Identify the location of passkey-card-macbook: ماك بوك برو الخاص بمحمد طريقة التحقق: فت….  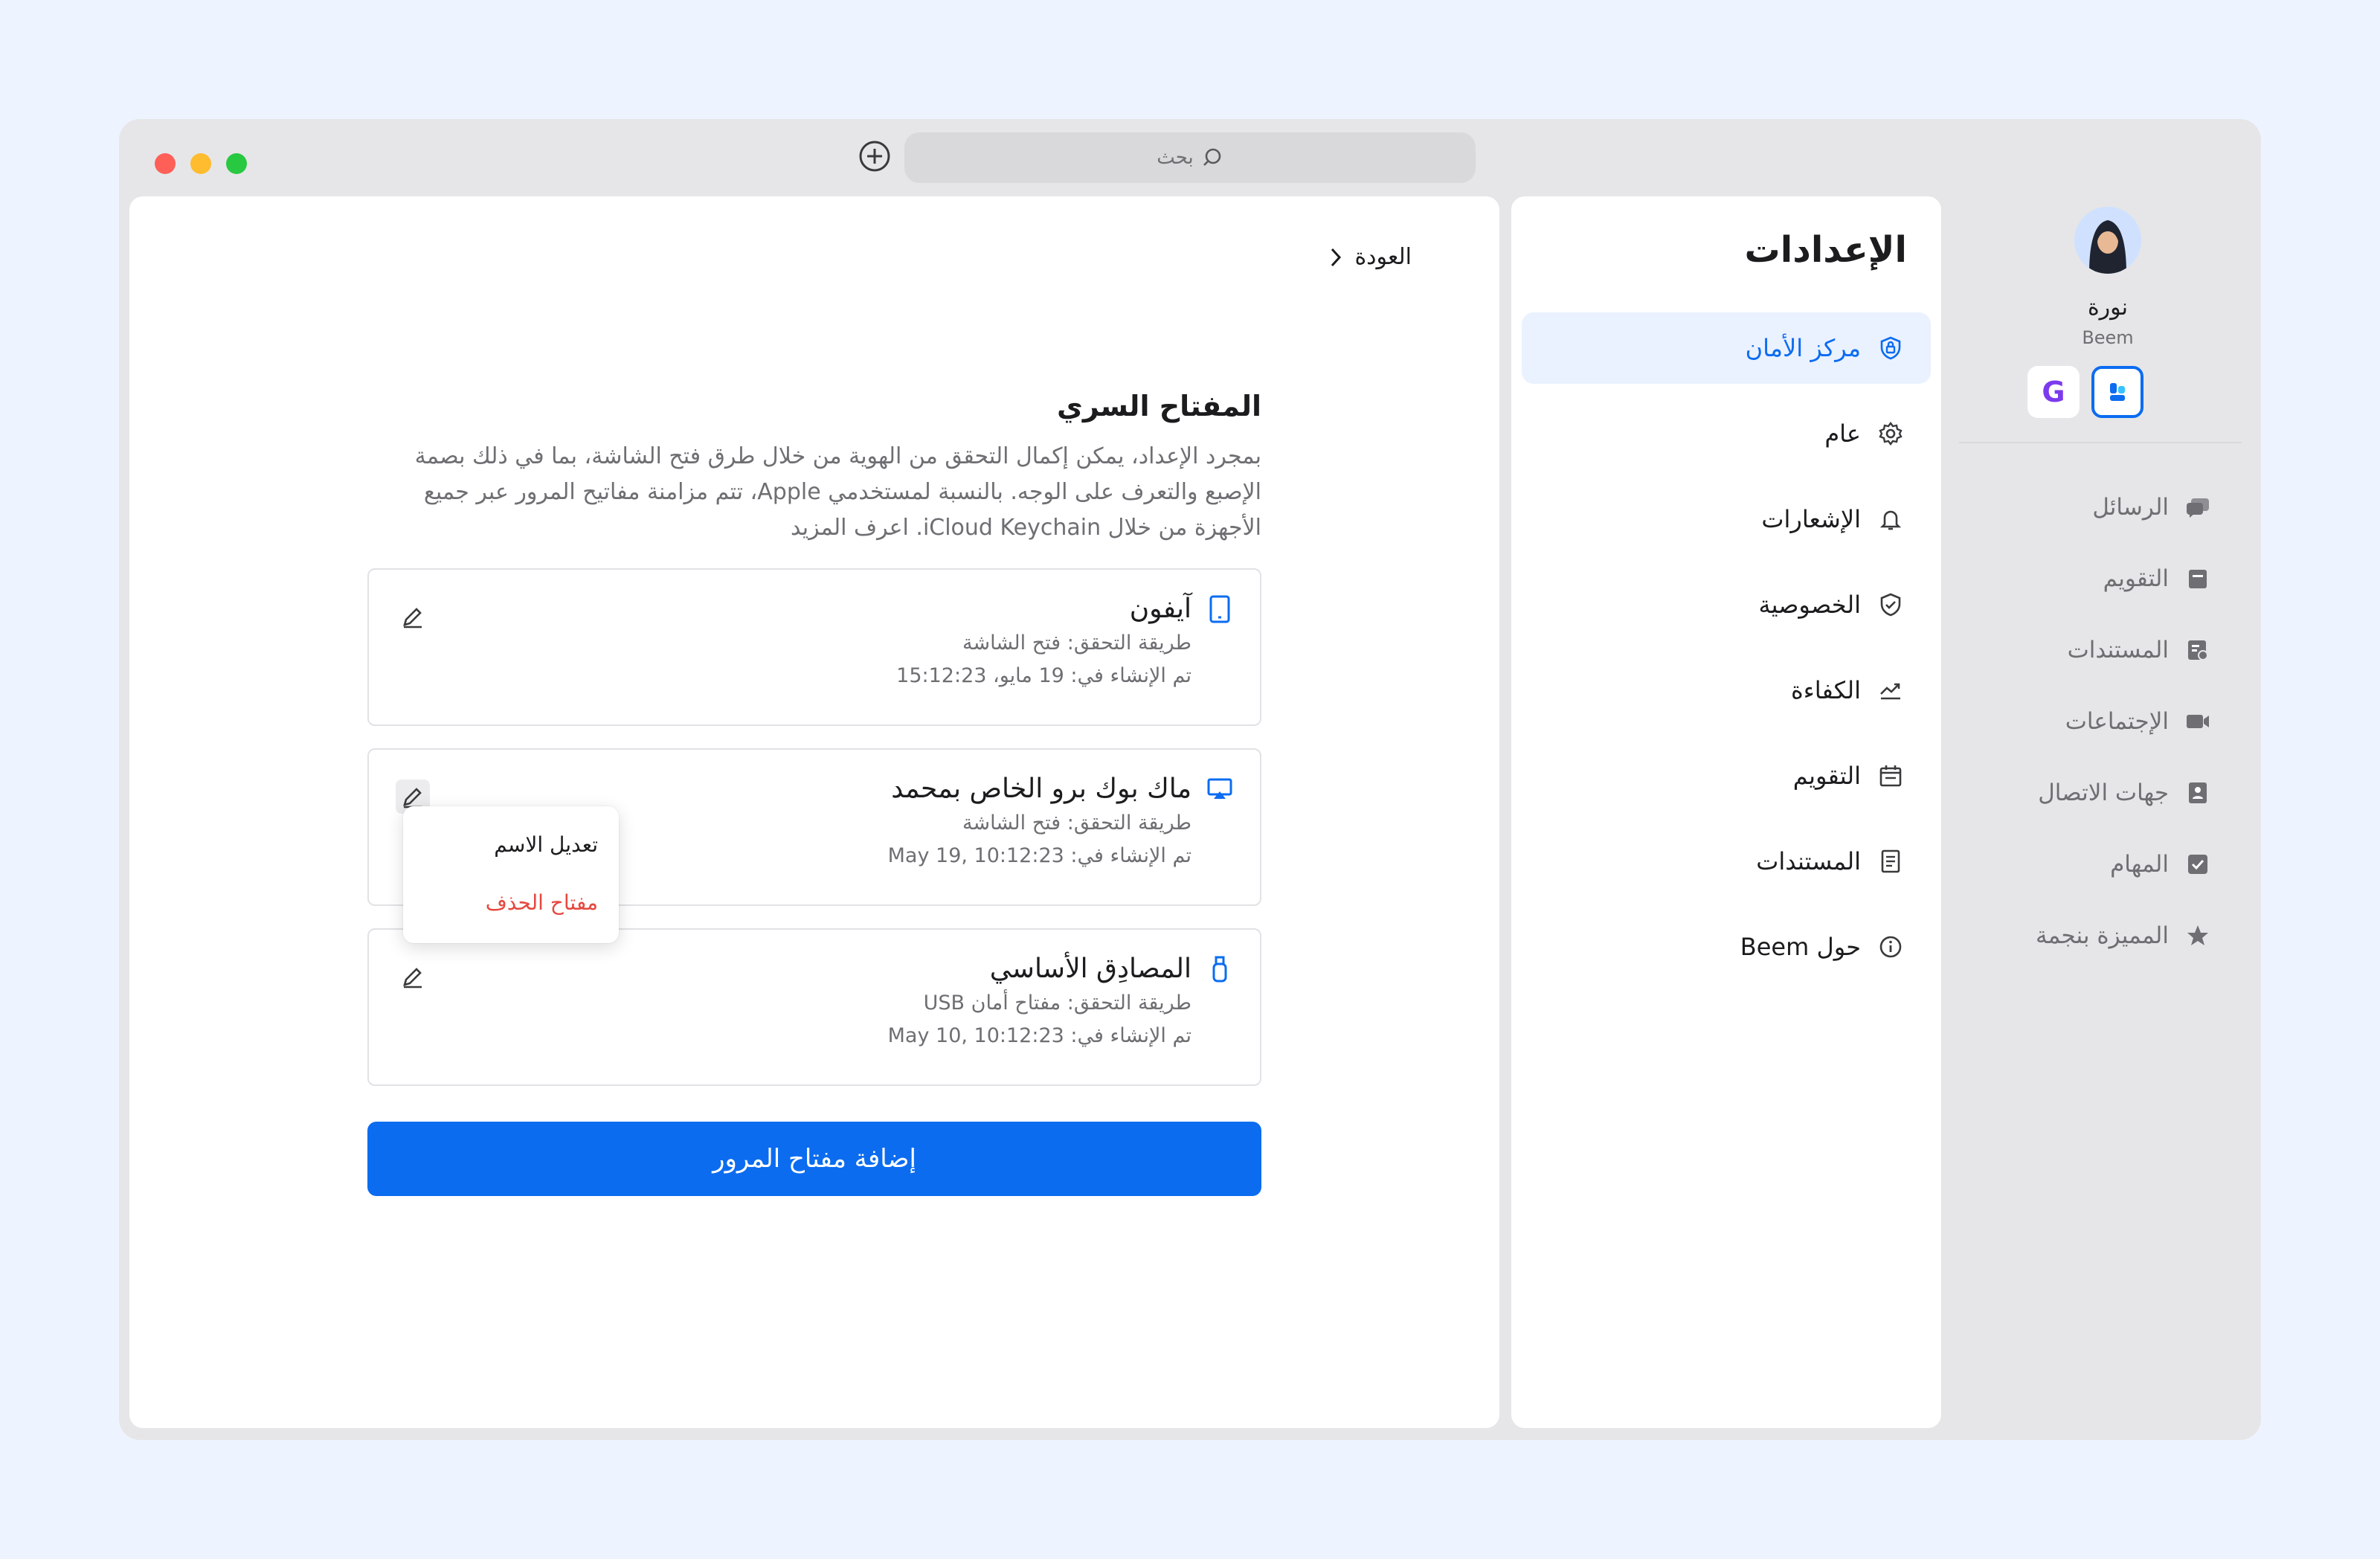
(814, 845).